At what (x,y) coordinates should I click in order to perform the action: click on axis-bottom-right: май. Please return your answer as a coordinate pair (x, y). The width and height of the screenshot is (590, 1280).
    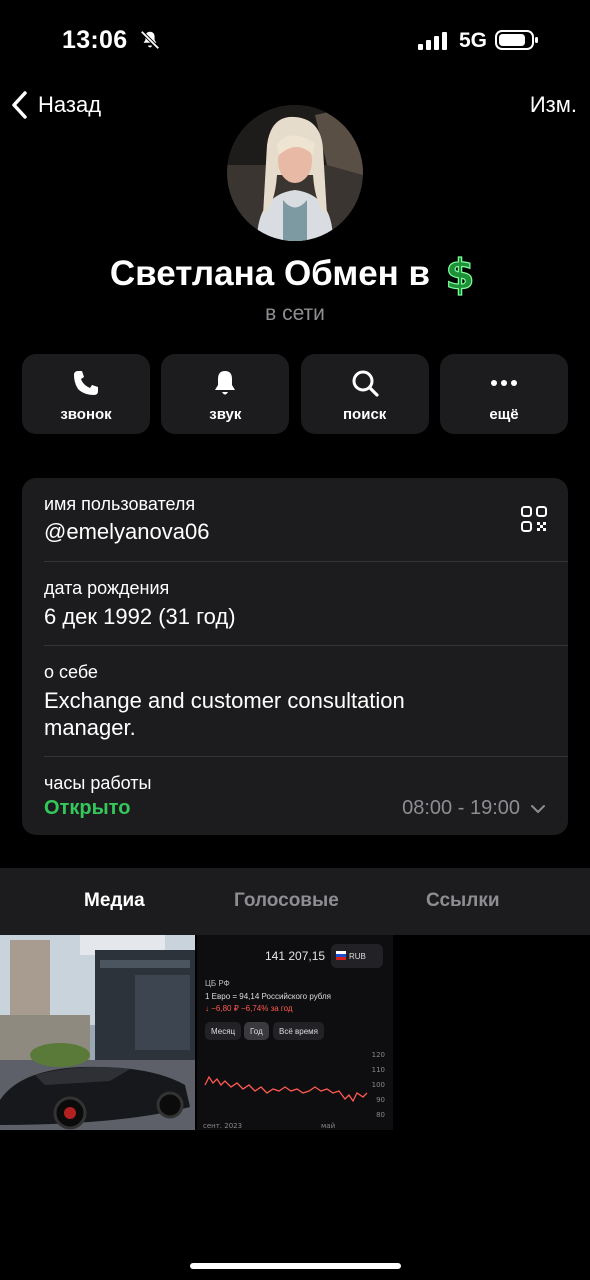
    Looking at the image, I should click on (328, 1126).